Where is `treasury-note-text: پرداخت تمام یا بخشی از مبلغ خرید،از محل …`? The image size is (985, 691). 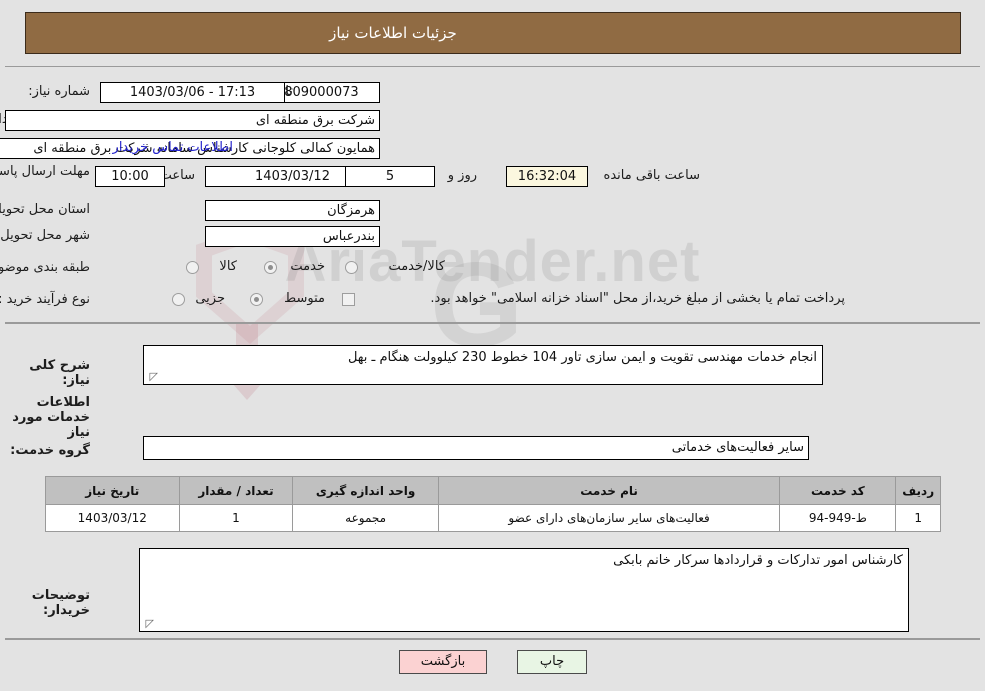
treasury-note-text: پرداخت تمام یا بخشی از مبلغ خرید،از محل … is located at coordinates (637, 298).